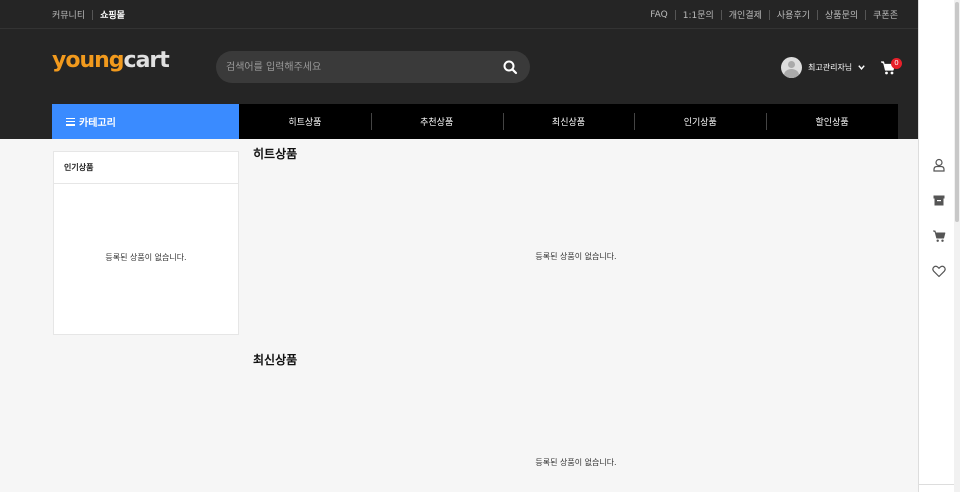 The width and height of the screenshot is (960, 492). I want to click on cart-icon, so click(939, 236).